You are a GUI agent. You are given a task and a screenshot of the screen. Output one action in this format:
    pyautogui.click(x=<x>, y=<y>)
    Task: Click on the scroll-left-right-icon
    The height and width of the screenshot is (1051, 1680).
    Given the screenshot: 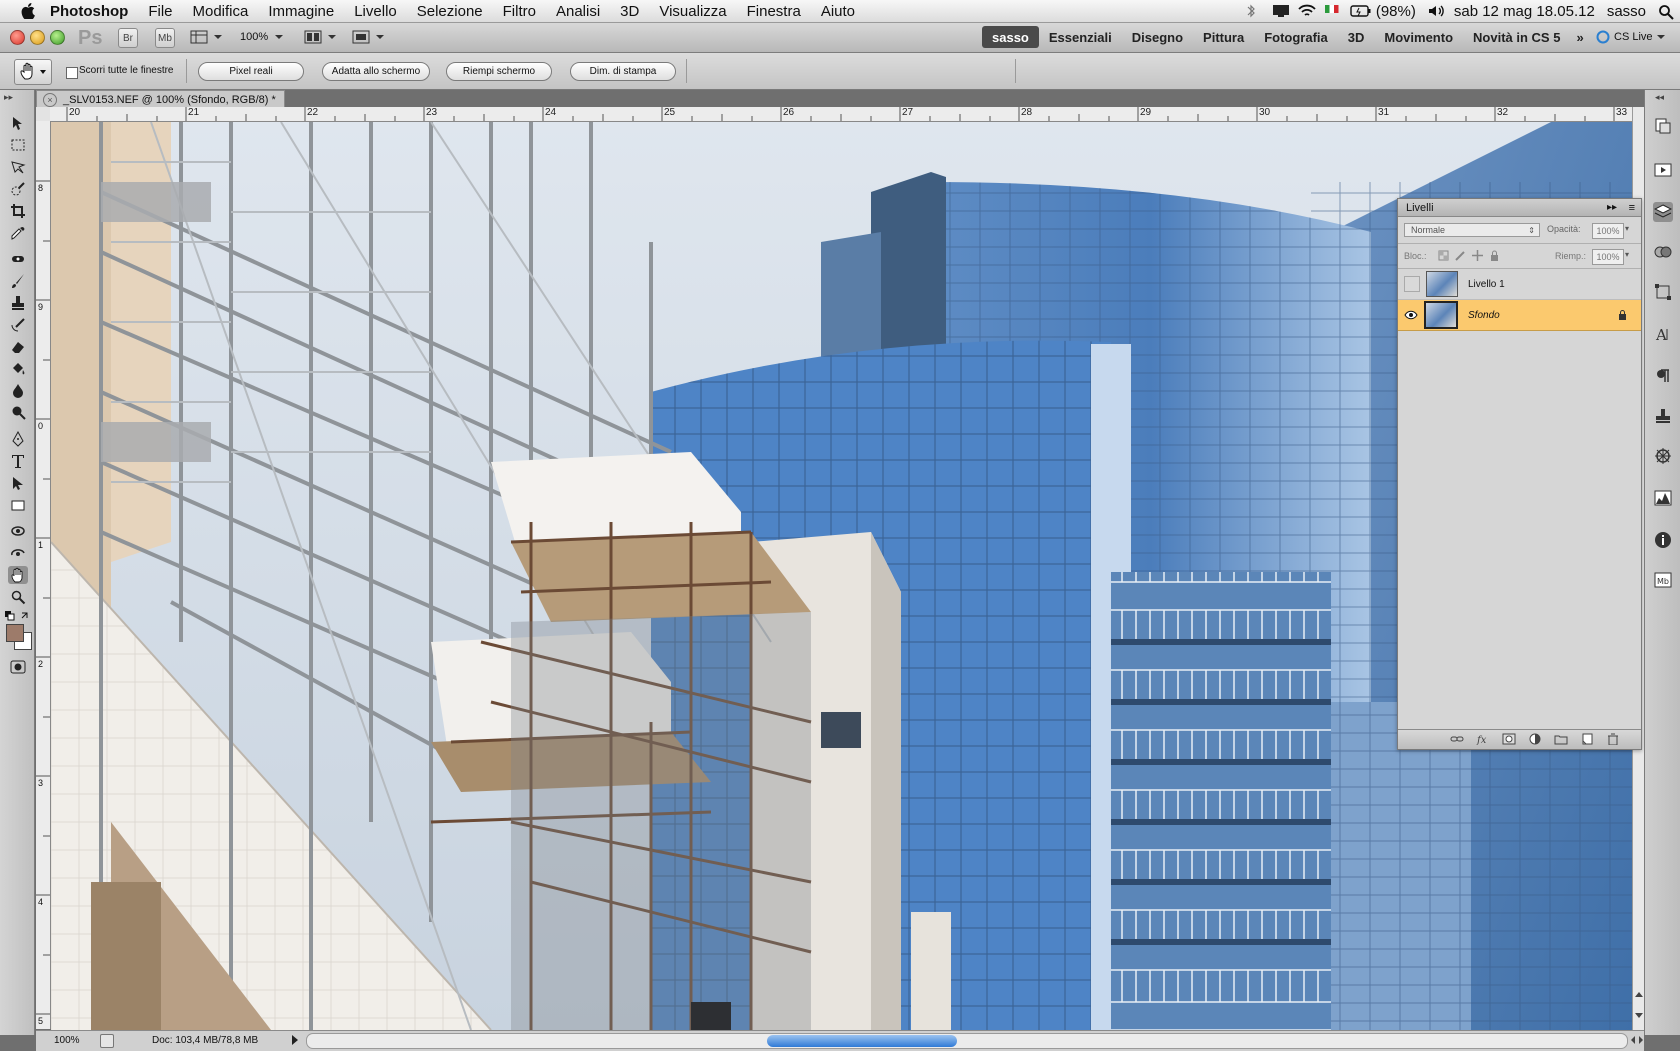 What is the action you would take?
    pyautogui.click(x=1637, y=1041)
    